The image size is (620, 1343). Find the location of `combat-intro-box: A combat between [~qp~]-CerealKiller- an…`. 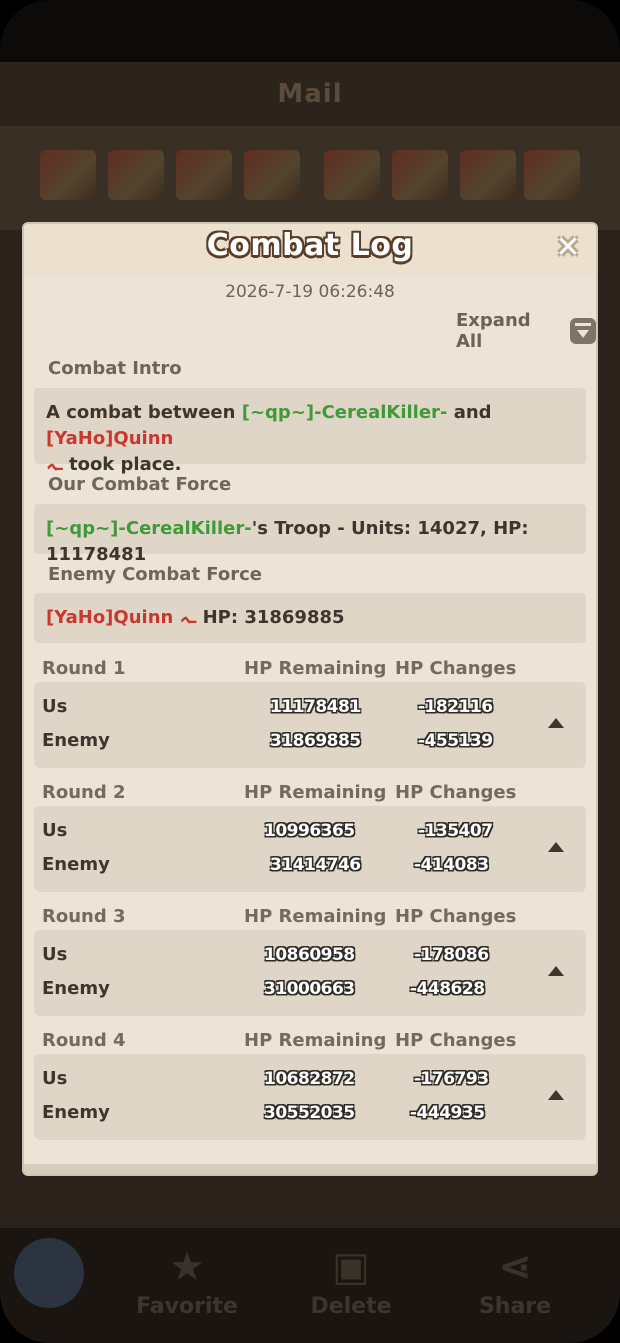

combat-intro-box: A combat between [~qp~]-CerealKiller- an… is located at coordinates (310, 431).